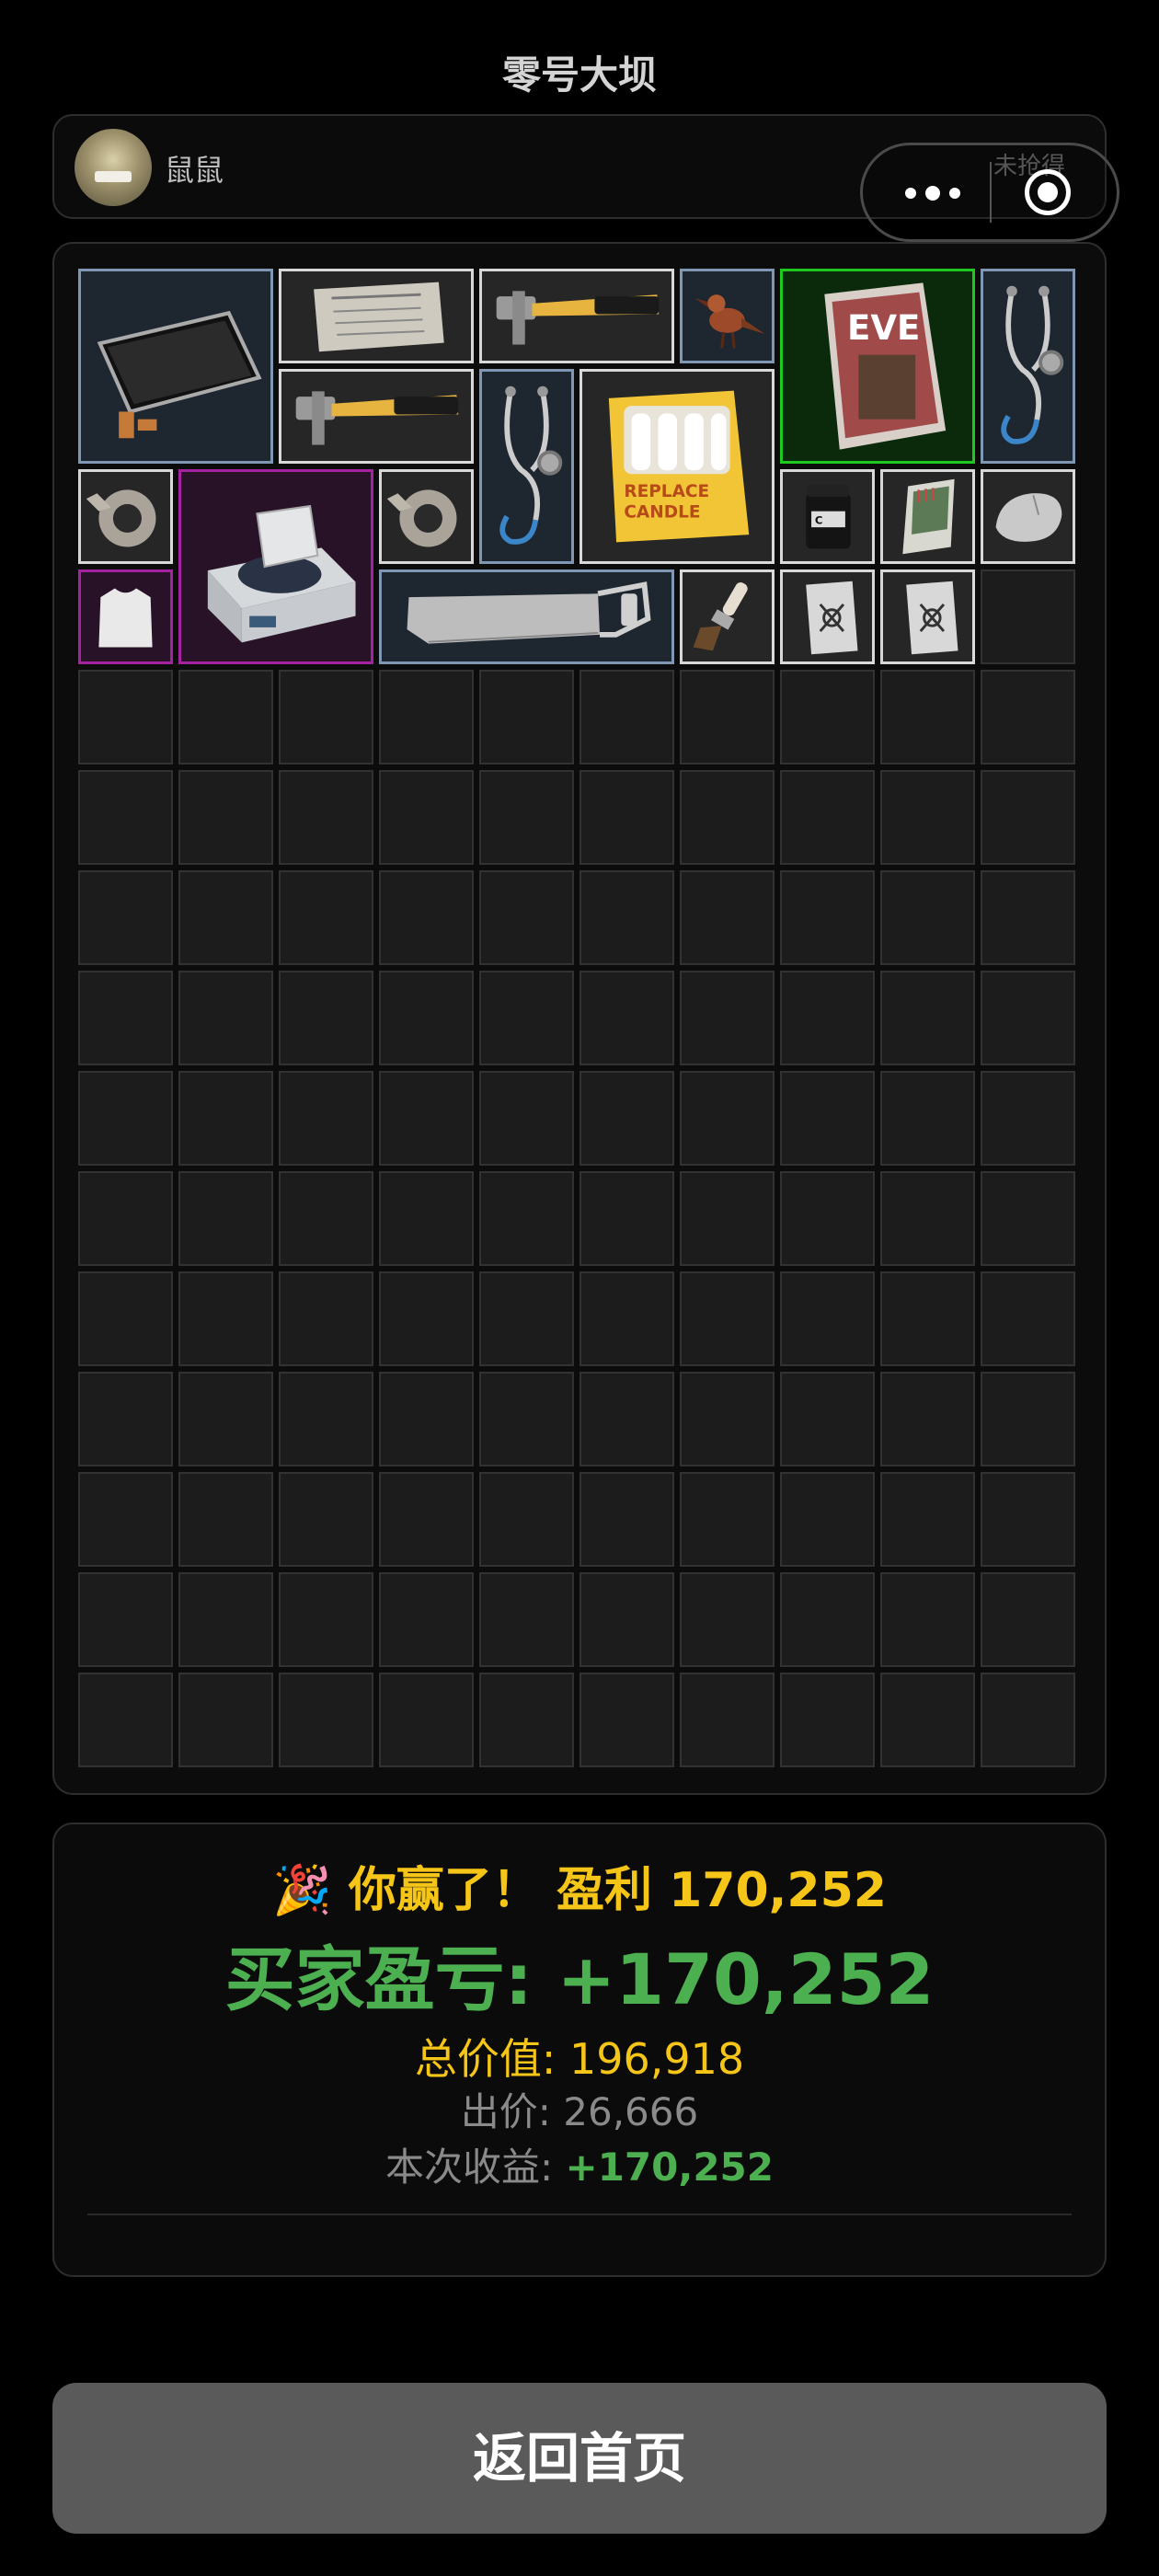  Describe the element at coordinates (275, 566) in the screenshot. I see `item-centrifuge` at that location.